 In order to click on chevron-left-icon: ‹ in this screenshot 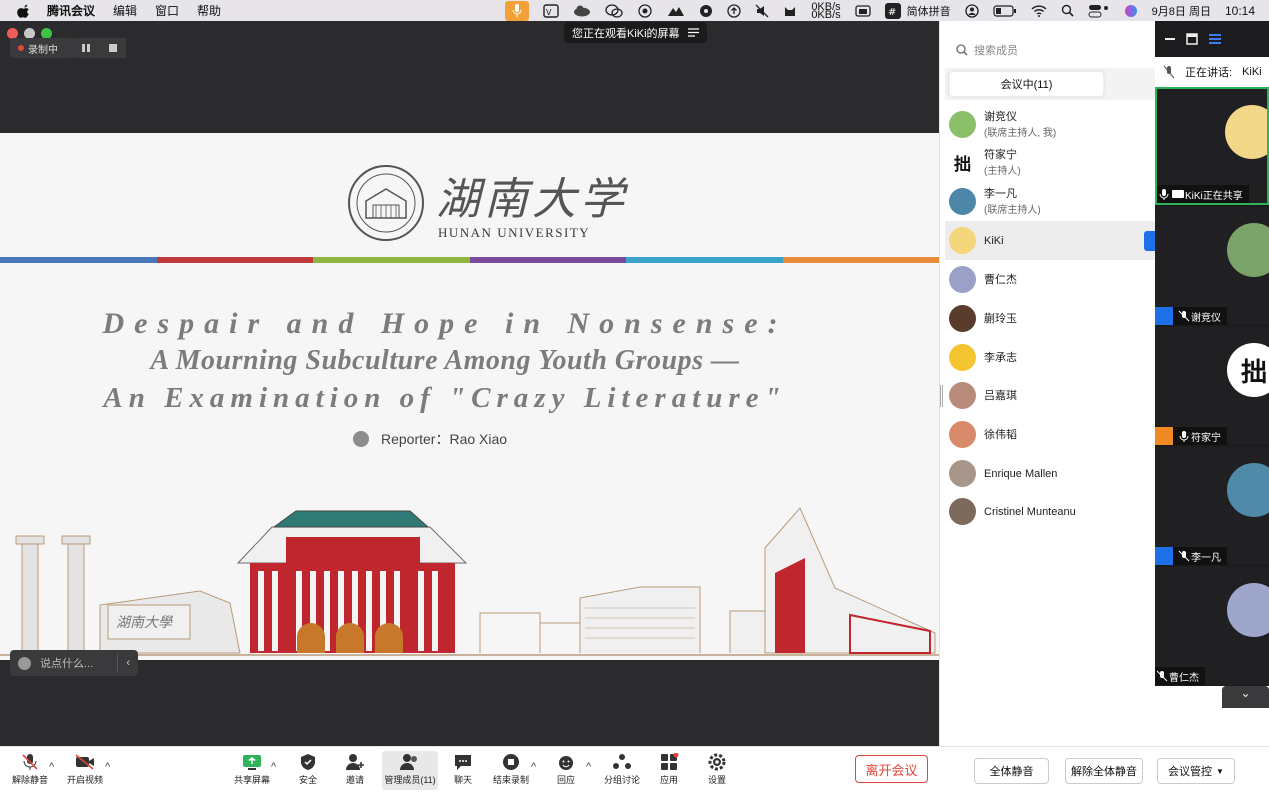, I will do `click(128, 663)`.